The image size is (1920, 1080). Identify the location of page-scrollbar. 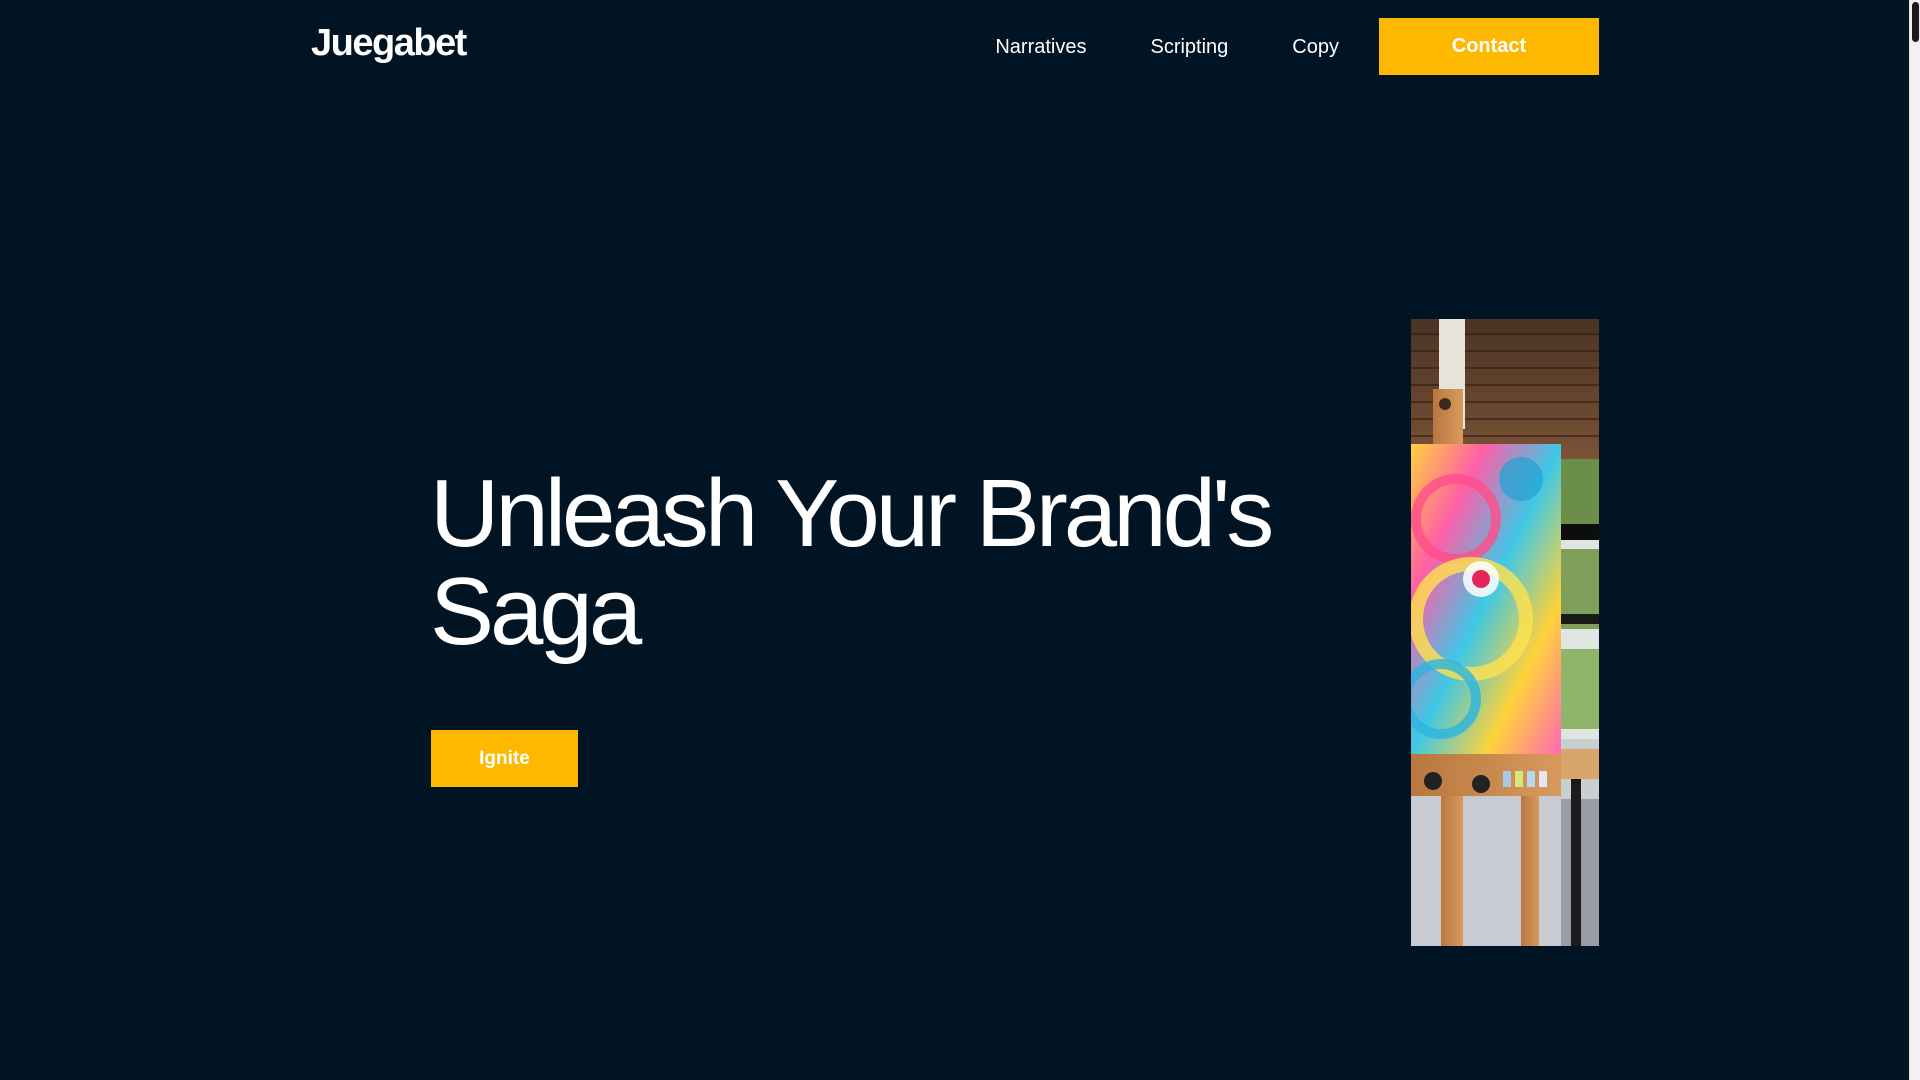
(1914, 540).